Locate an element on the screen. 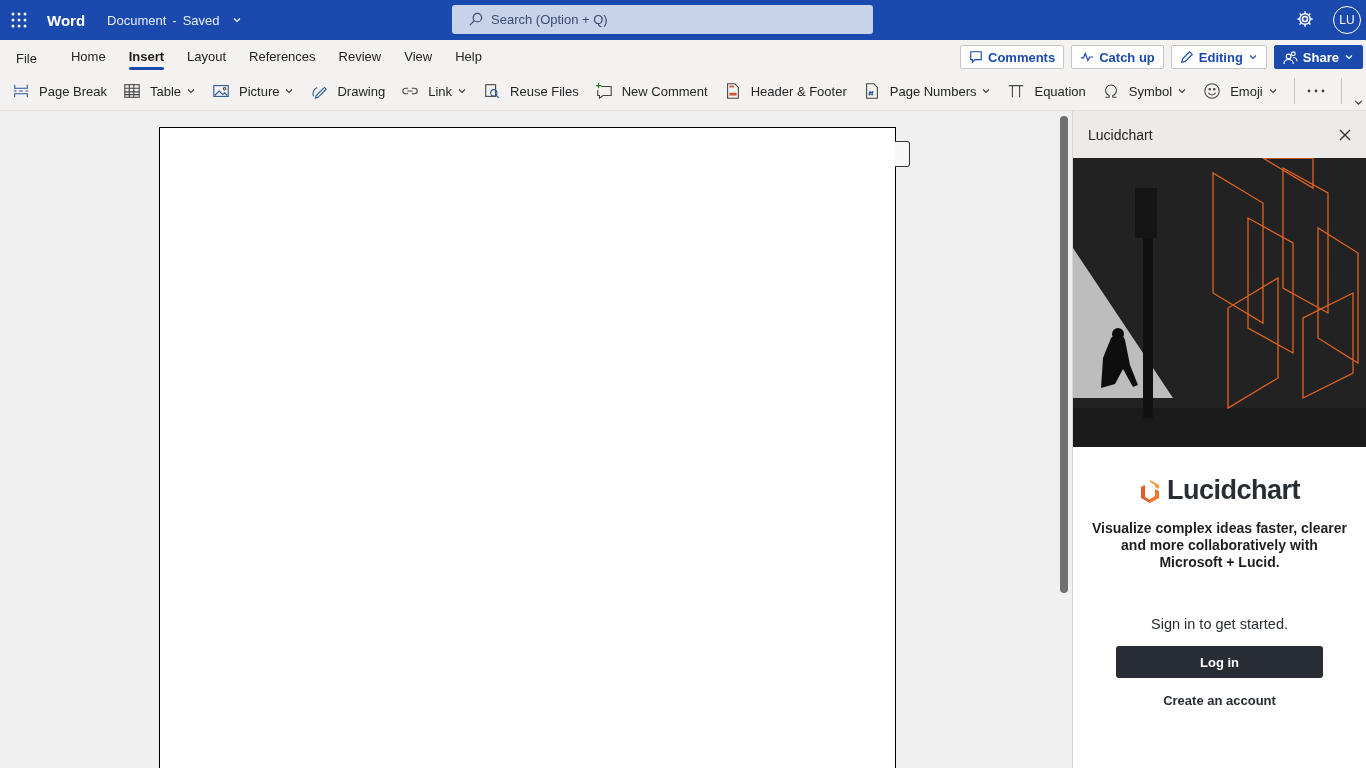 The width and height of the screenshot is (1366, 768). menu-tab: References is located at coordinates (282, 56).